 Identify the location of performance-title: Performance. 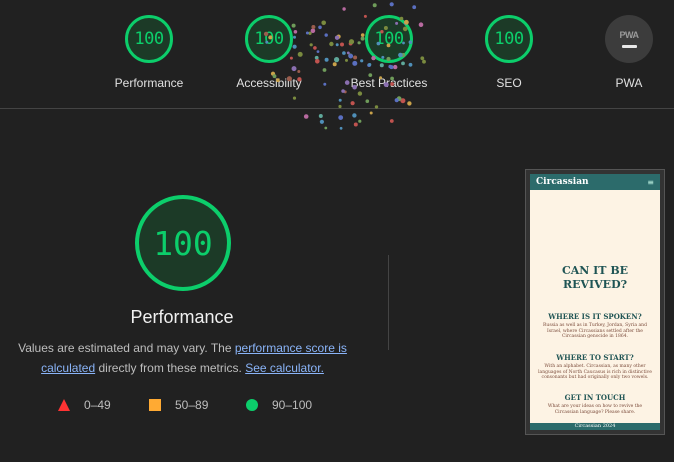
(182, 317).